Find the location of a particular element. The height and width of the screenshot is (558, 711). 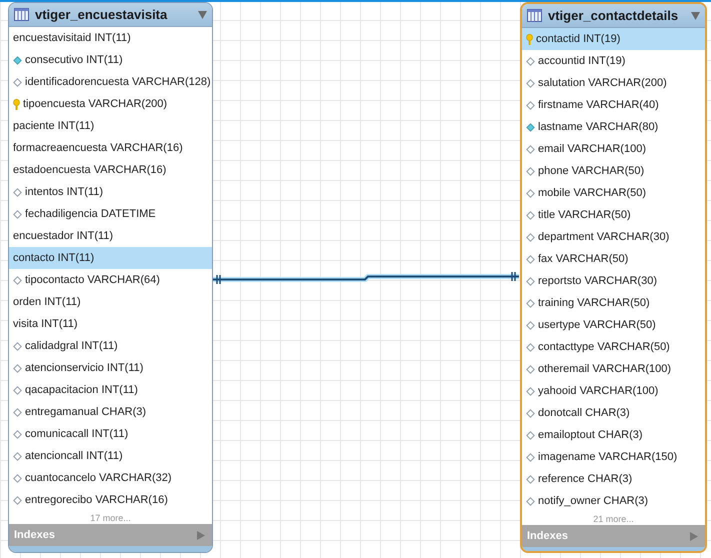

column-label: tipocontacto VARCHAR(64) is located at coordinates (92, 280).